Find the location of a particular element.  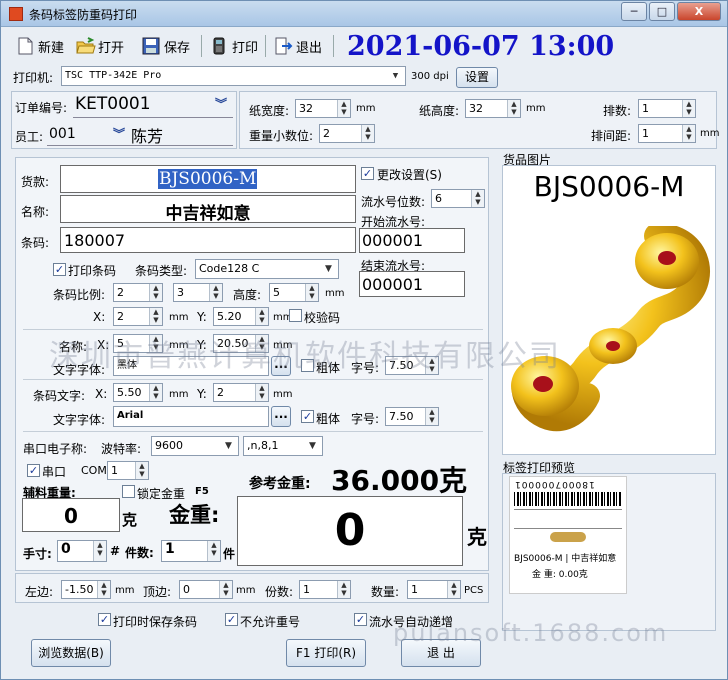

name-label: 名称: is located at coordinates (35, 212).